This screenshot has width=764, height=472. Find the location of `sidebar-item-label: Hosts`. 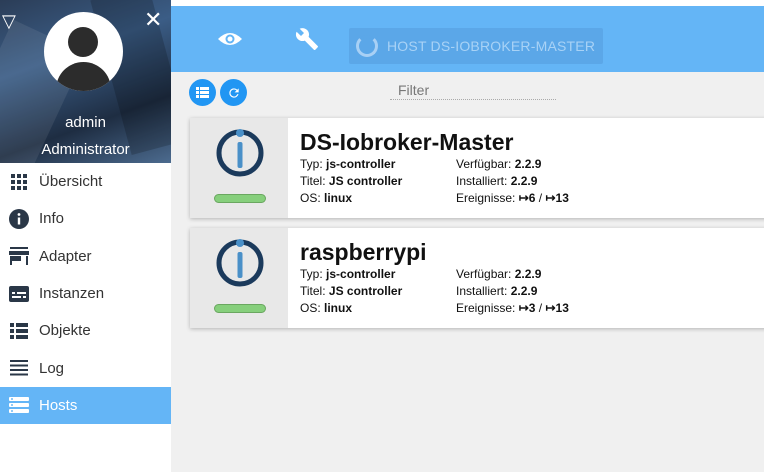

sidebar-item-label: Hosts is located at coordinates (58, 405).